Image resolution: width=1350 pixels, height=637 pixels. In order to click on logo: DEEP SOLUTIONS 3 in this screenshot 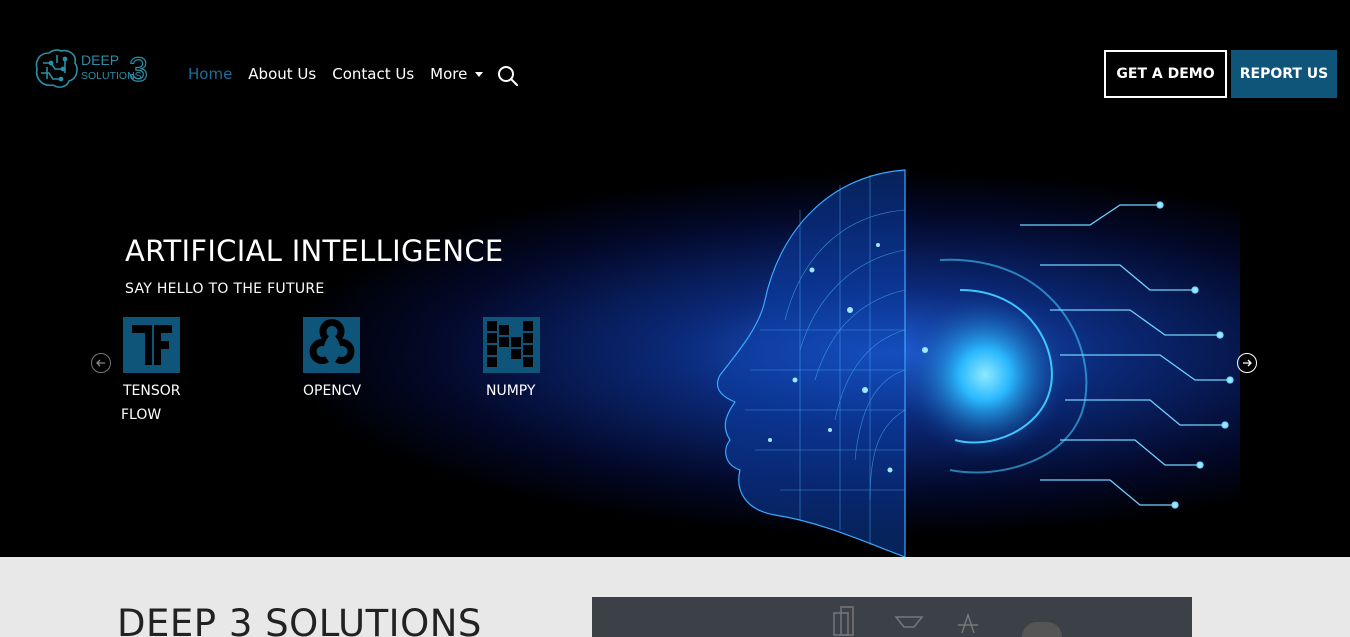, I will do `click(91, 69)`.